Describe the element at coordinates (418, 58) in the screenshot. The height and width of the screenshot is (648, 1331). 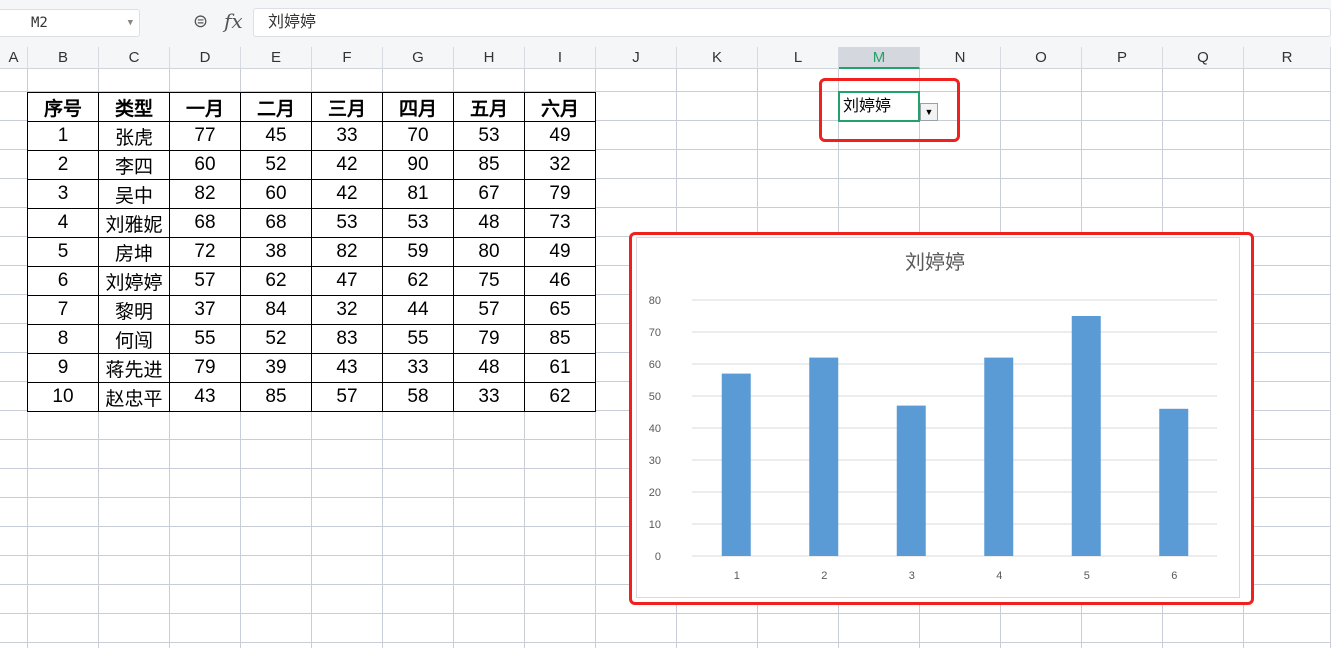
I see `column-header-g: G` at that location.